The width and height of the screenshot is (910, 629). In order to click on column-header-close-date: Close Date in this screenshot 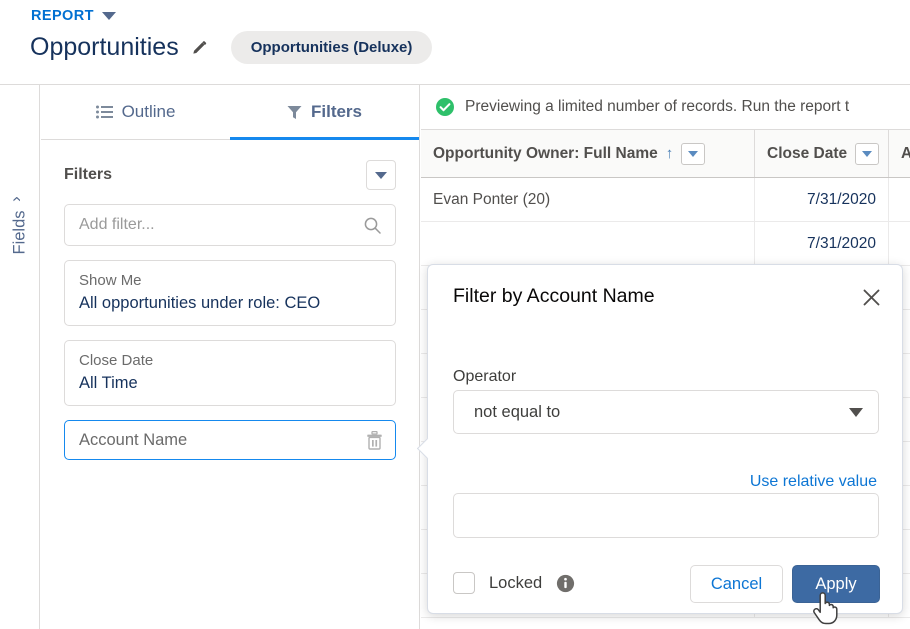, I will do `click(822, 153)`.